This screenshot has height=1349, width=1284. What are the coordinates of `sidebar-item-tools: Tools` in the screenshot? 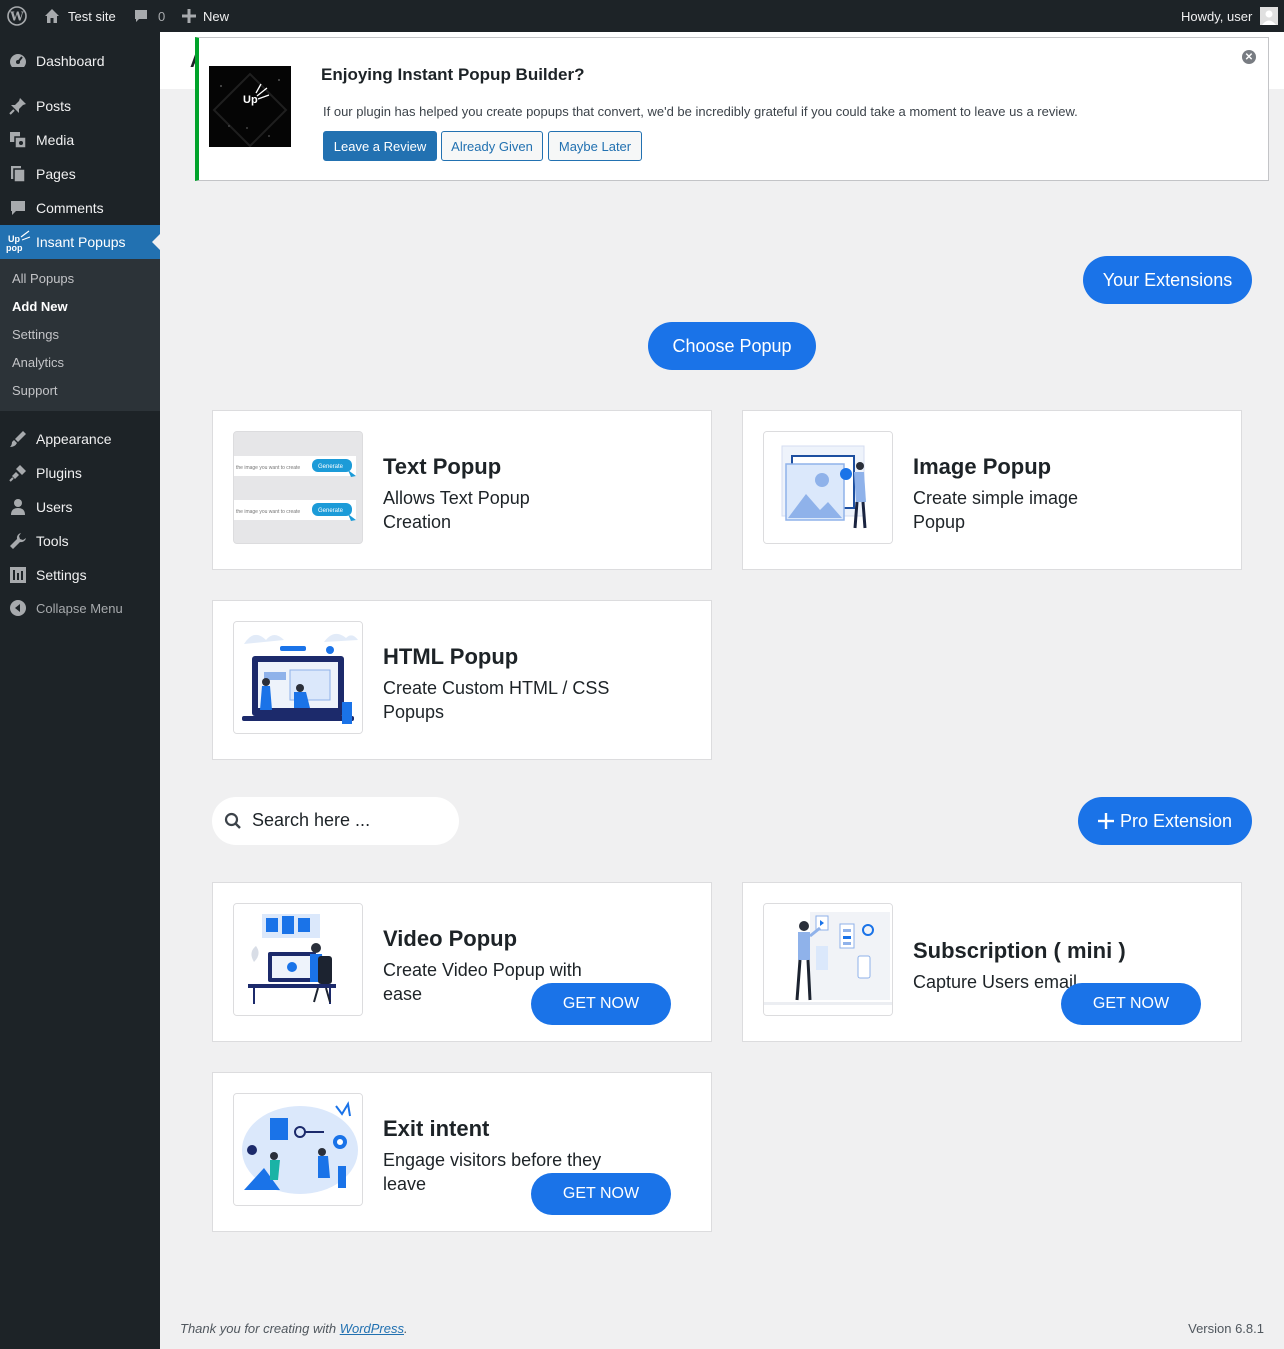 It's located at (80, 541).